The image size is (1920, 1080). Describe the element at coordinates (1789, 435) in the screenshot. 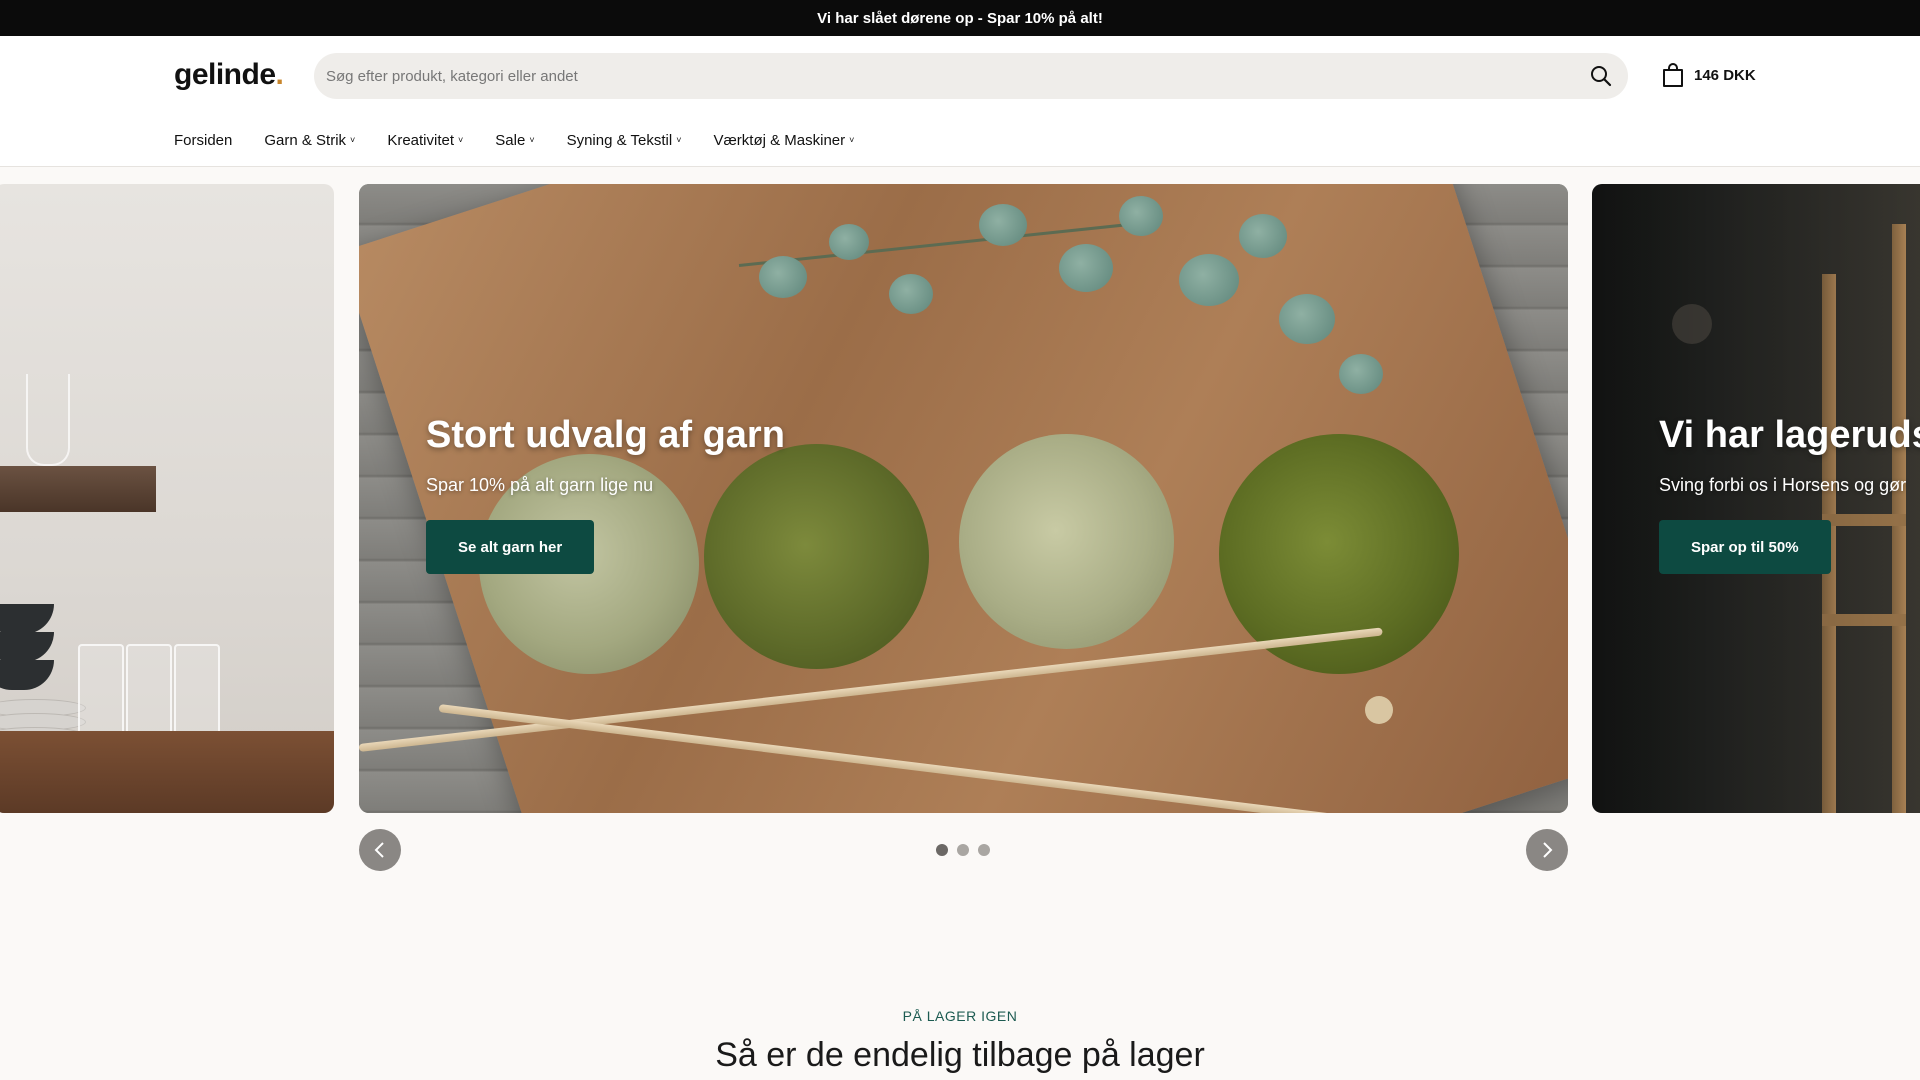

I see `slide-title: Vi har lageruds` at that location.